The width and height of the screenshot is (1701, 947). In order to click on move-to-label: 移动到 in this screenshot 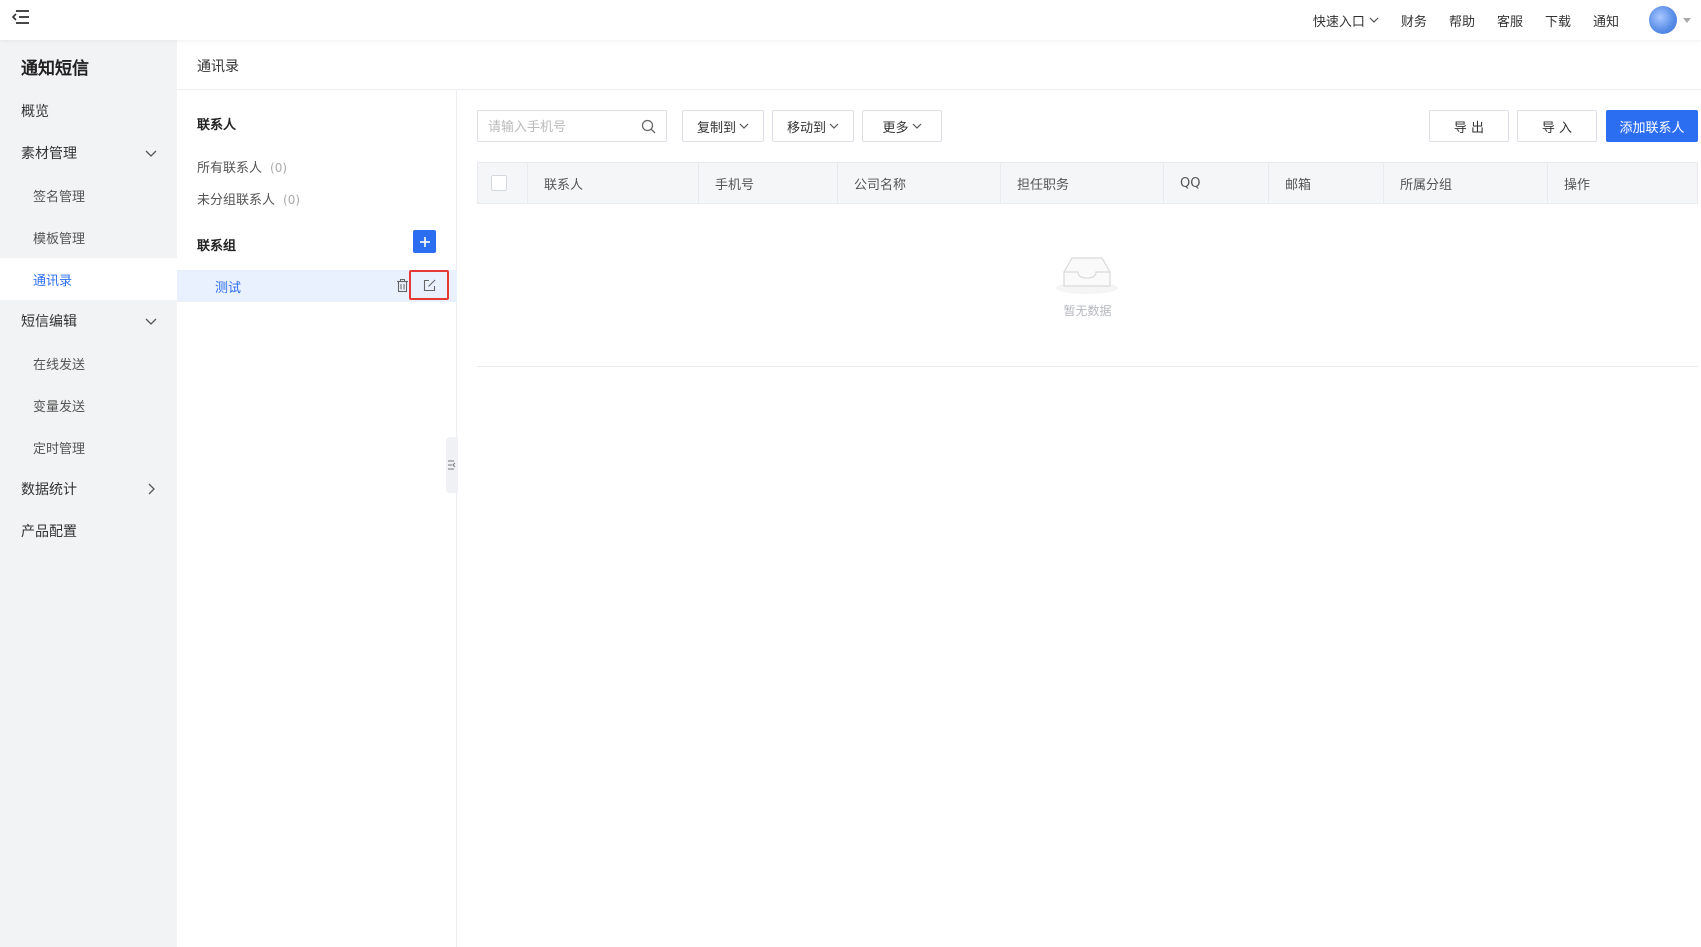, I will do `click(806, 128)`.